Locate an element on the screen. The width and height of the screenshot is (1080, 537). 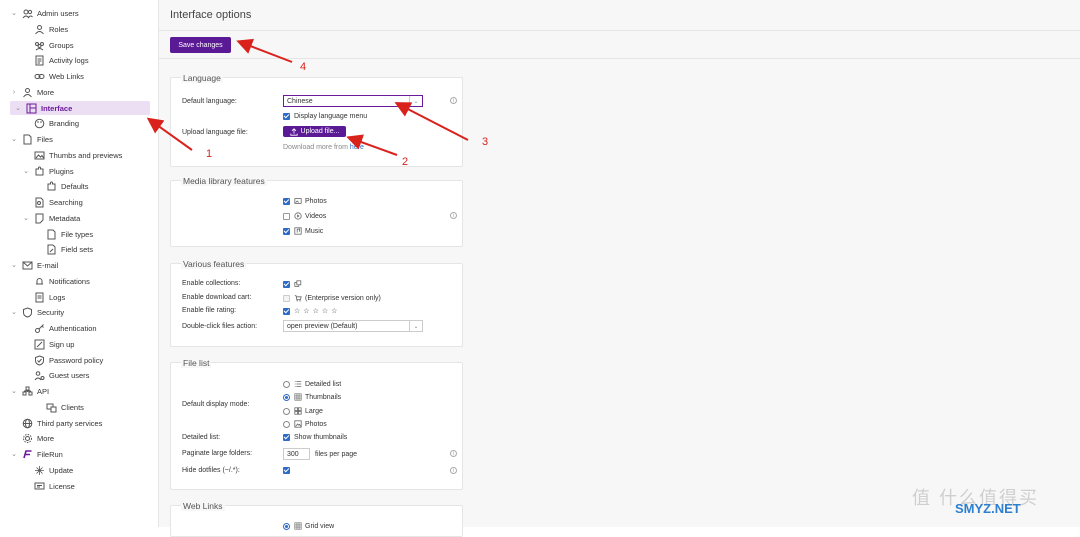
sidebar-item-groups: Groups is located at coordinates (48, 45).